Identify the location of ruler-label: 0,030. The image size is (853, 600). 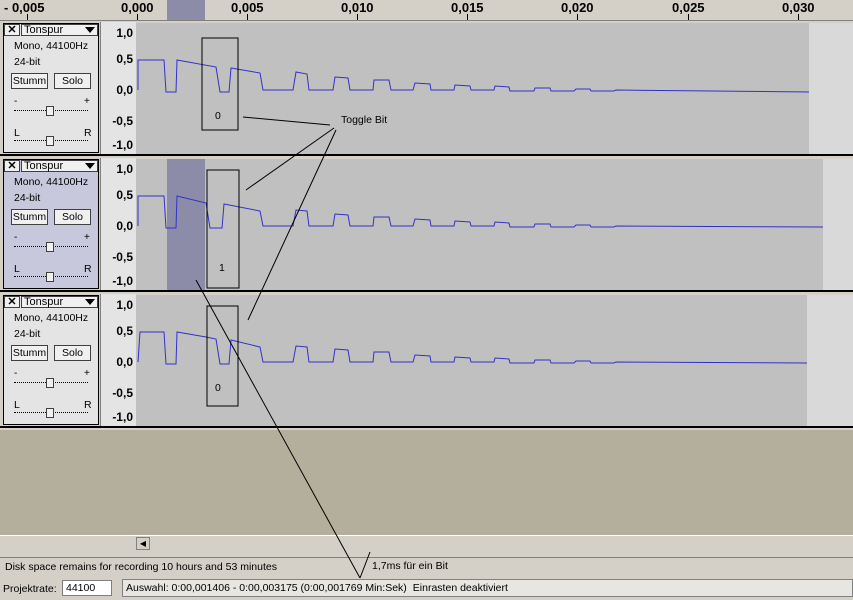
(798, 7).